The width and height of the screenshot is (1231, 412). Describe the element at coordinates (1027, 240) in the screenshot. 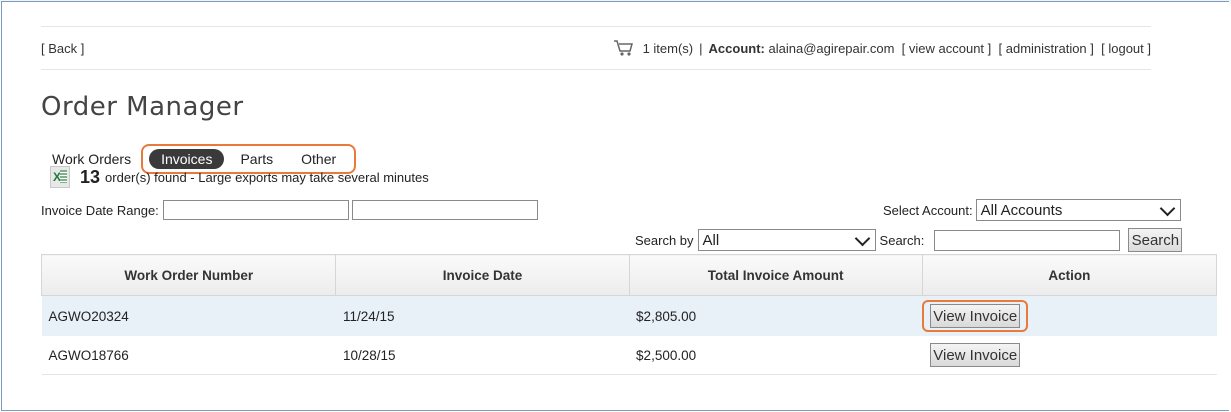

I see `search-input` at that location.